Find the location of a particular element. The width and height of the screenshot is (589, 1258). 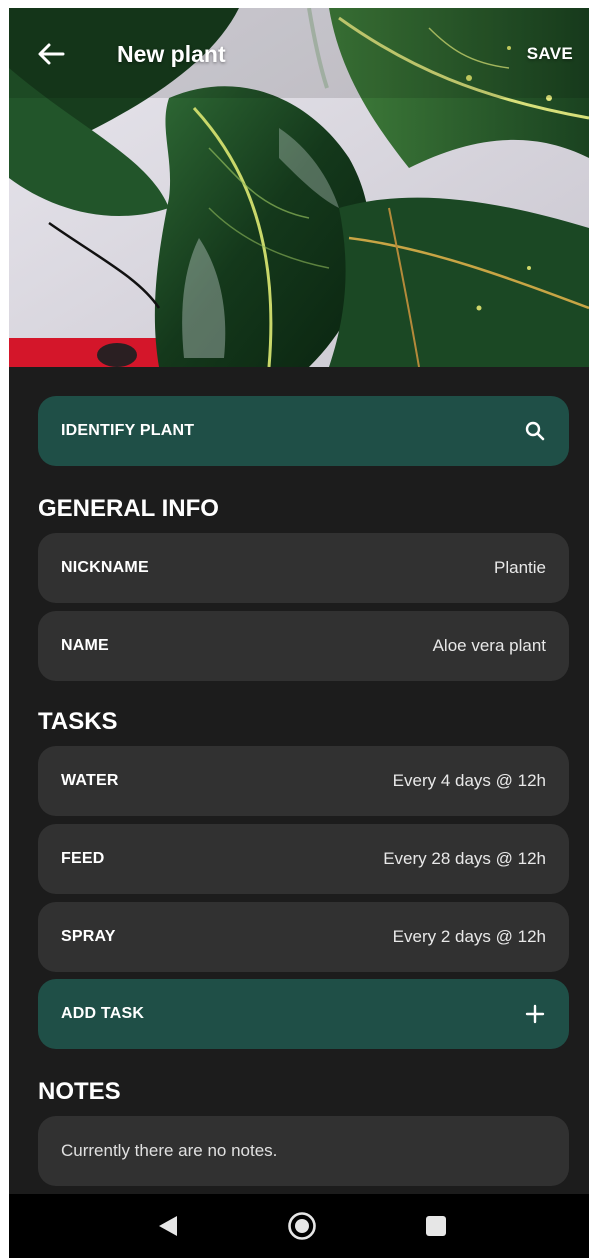

notes-heading: NOTES is located at coordinates (79, 1091).